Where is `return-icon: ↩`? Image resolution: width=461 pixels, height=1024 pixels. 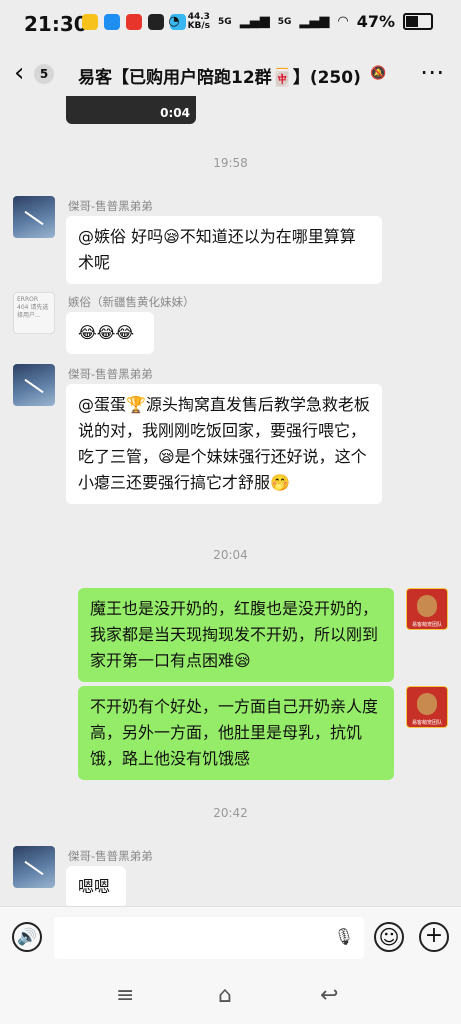 return-icon: ↩ is located at coordinates (329, 995).